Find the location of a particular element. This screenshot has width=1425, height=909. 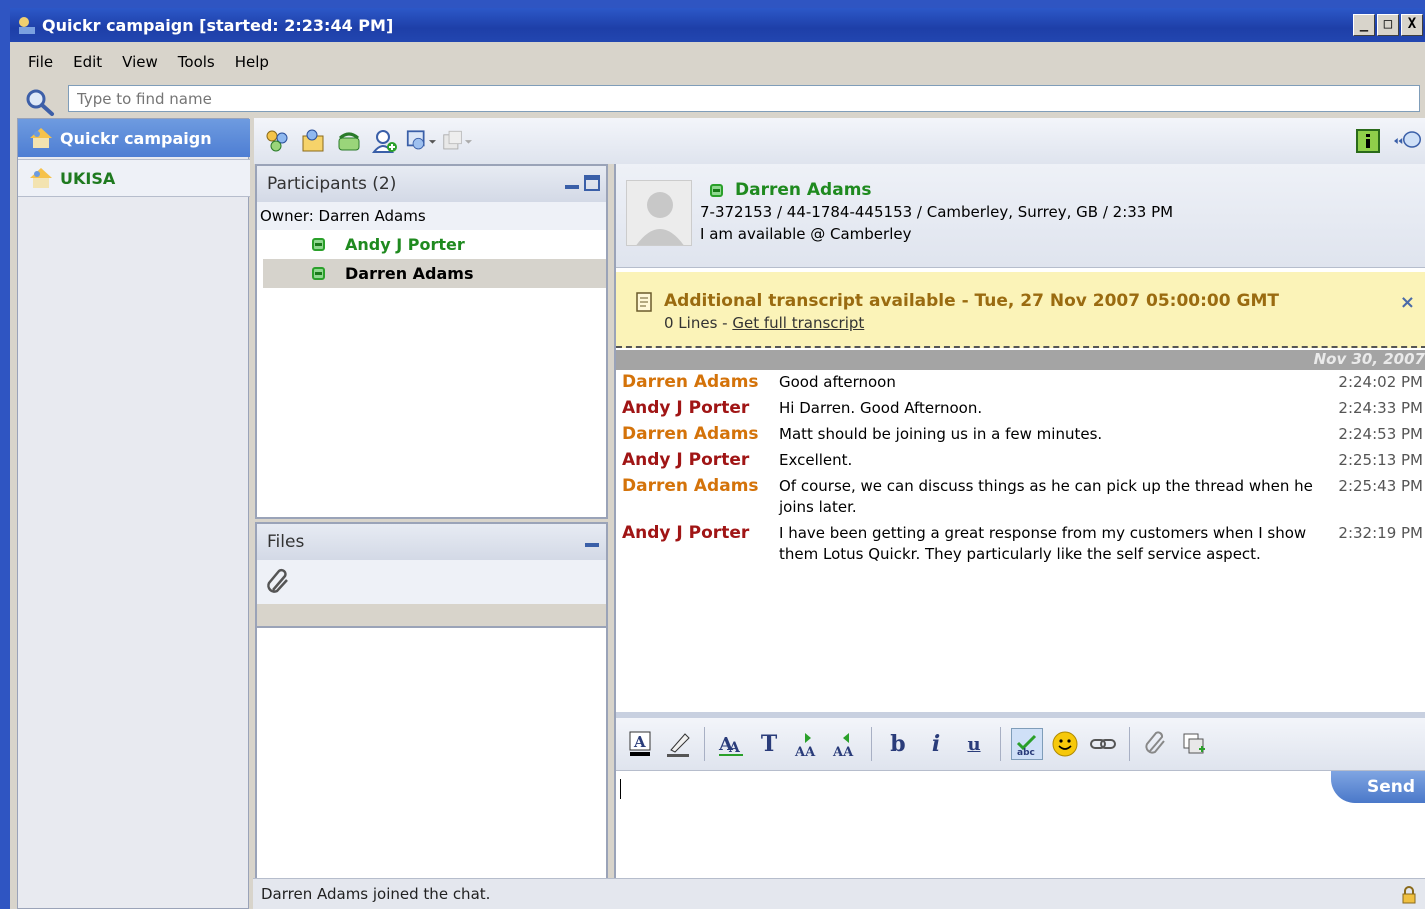

minimize-button: _ is located at coordinates (1364, 25).